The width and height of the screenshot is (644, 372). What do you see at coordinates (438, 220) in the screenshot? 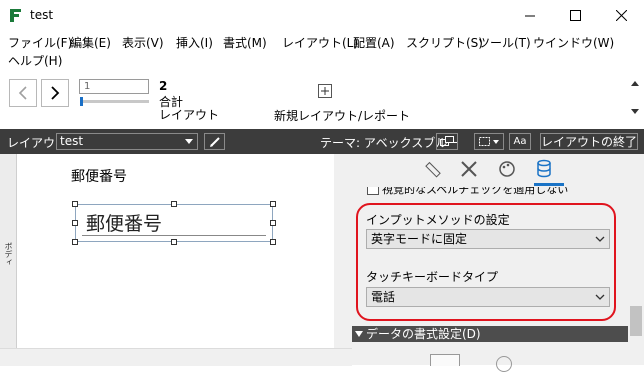
I see `input-method-label: インプットメソッドの設定` at bounding box center [438, 220].